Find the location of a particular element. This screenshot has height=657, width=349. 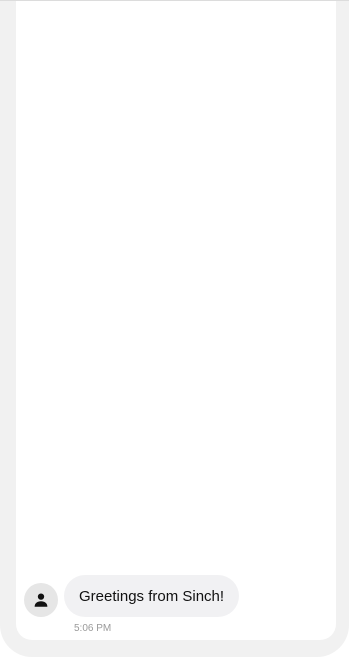

message-text: Greetings from Sinch! is located at coordinates (152, 596).